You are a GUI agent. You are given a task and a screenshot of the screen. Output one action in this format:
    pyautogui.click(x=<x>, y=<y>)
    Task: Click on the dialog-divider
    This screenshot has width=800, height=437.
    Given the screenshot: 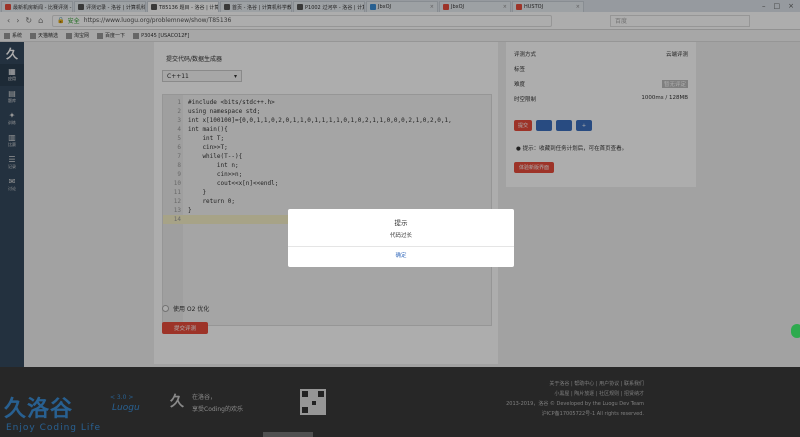 What is the action you would take?
    pyautogui.click(x=401, y=246)
    